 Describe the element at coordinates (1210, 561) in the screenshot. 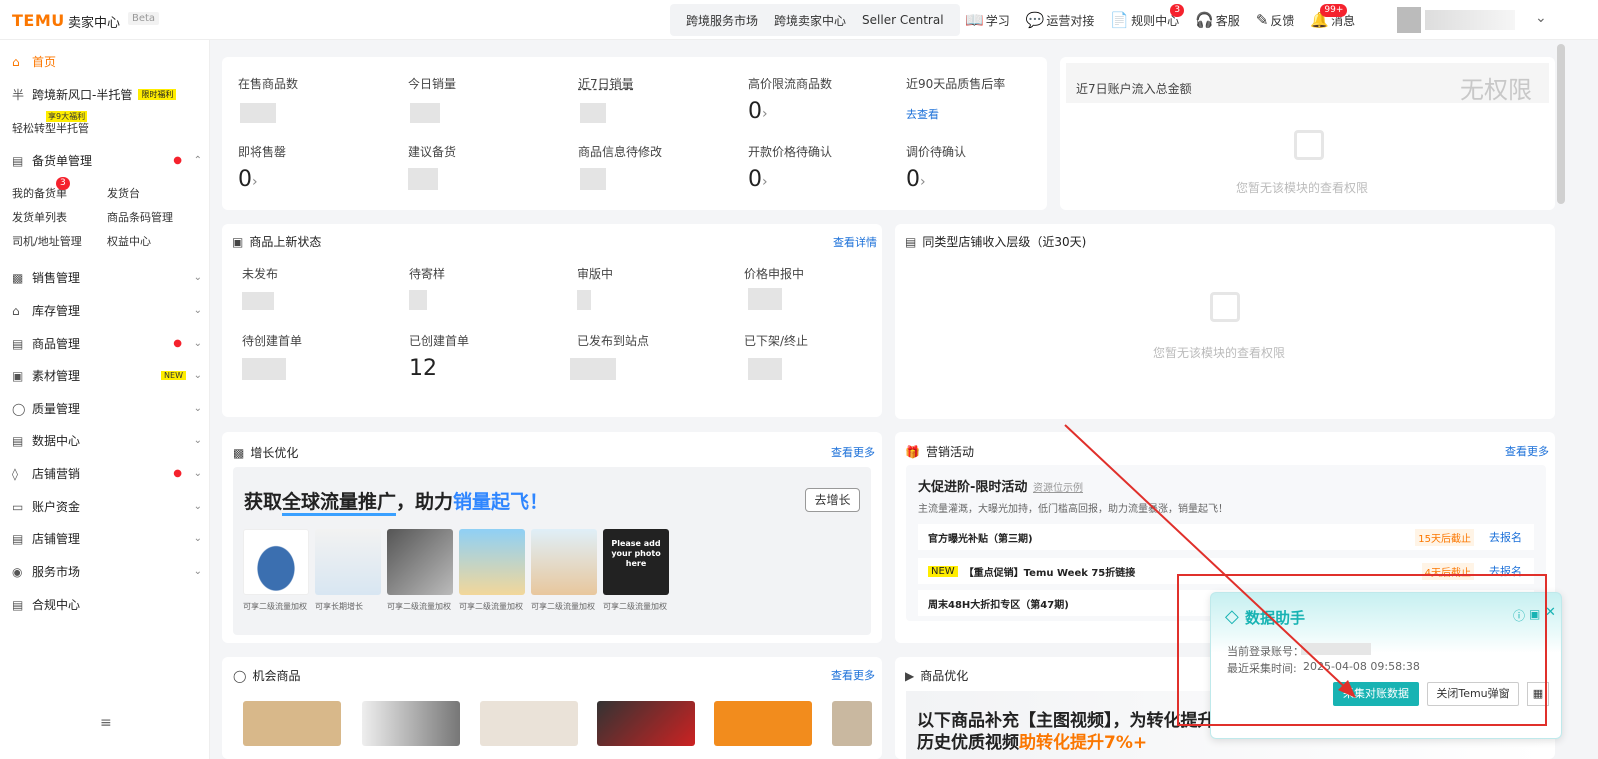

I see `annotation-arrow` at that location.